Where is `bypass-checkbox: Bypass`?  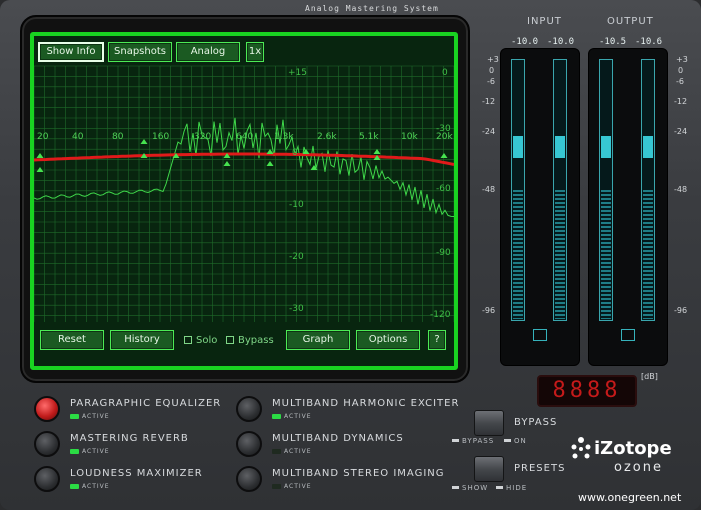 bypass-checkbox: Bypass is located at coordinates (250, 341).